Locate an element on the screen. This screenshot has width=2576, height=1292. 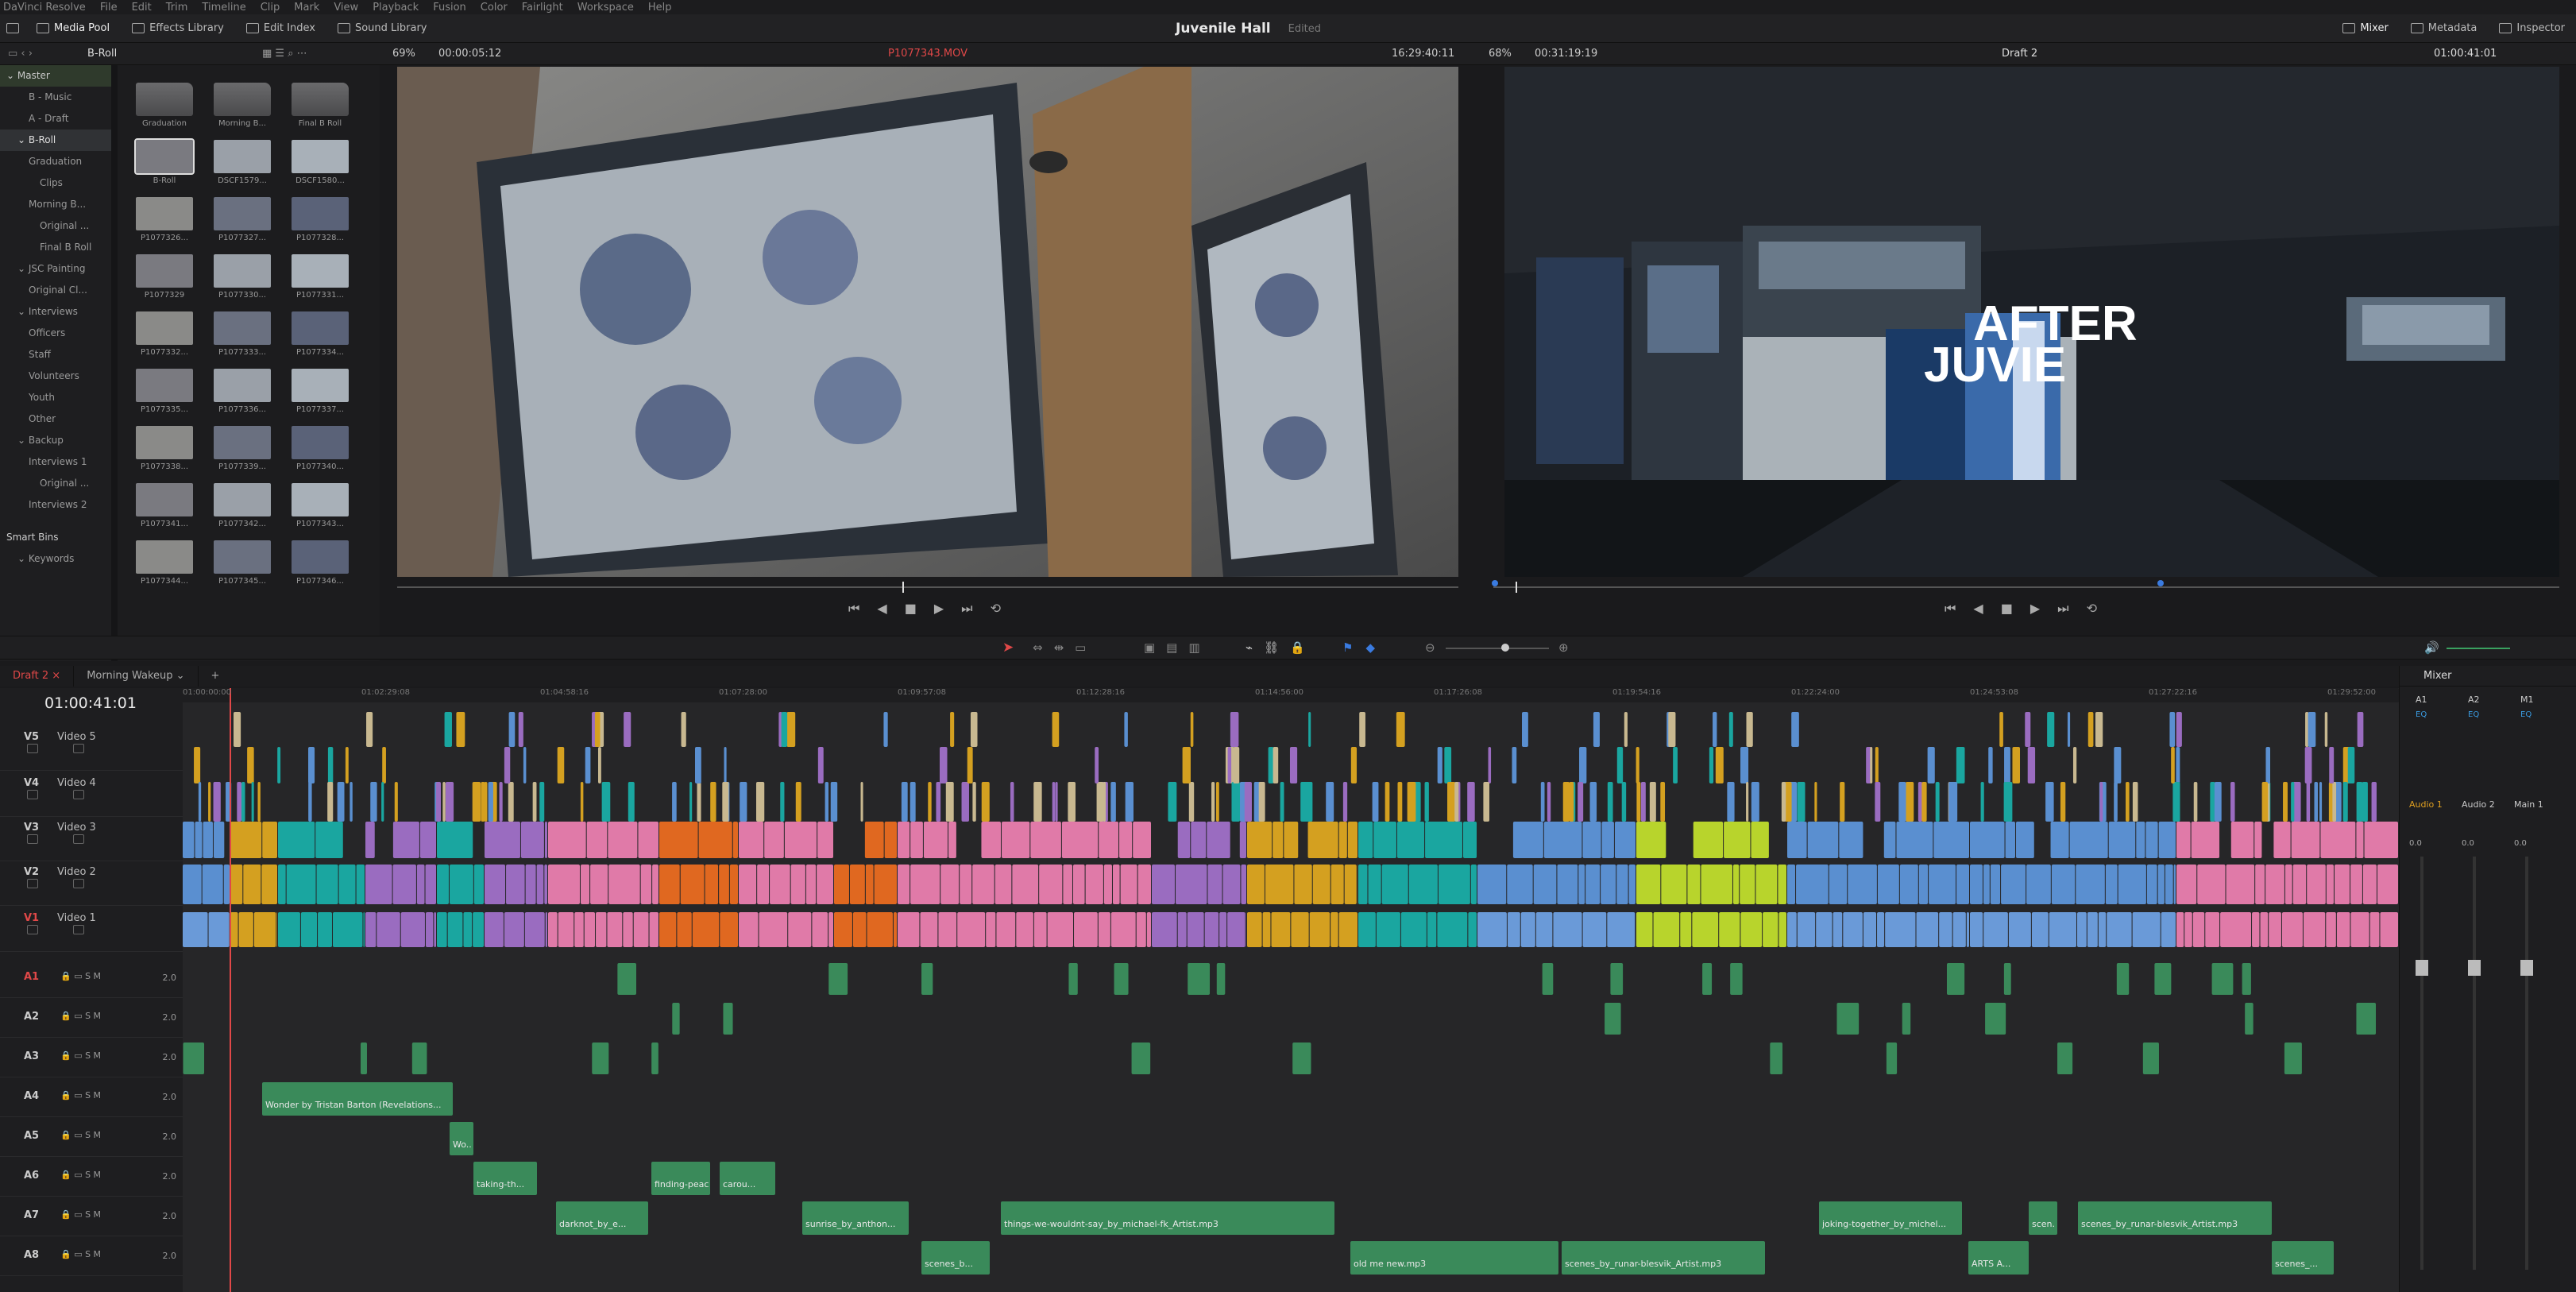
insert-tools-icon: ▣▤▥ is located at coordinates (1177, 647).